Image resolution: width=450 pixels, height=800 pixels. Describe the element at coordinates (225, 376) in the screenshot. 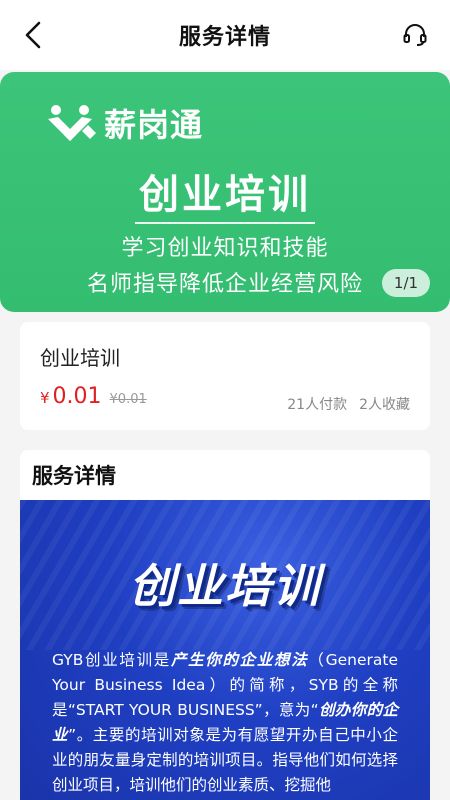

I see `product-info-card: 创业培训 ¥0.01 ¥0.01 21人付款 2人收藏` at that location.